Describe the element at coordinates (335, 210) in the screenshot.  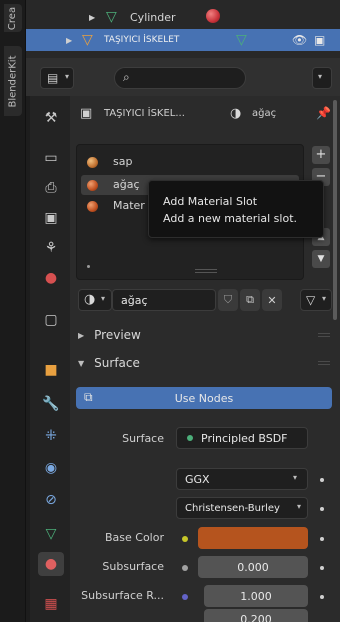
I see `properties-scrollbar` at that location.